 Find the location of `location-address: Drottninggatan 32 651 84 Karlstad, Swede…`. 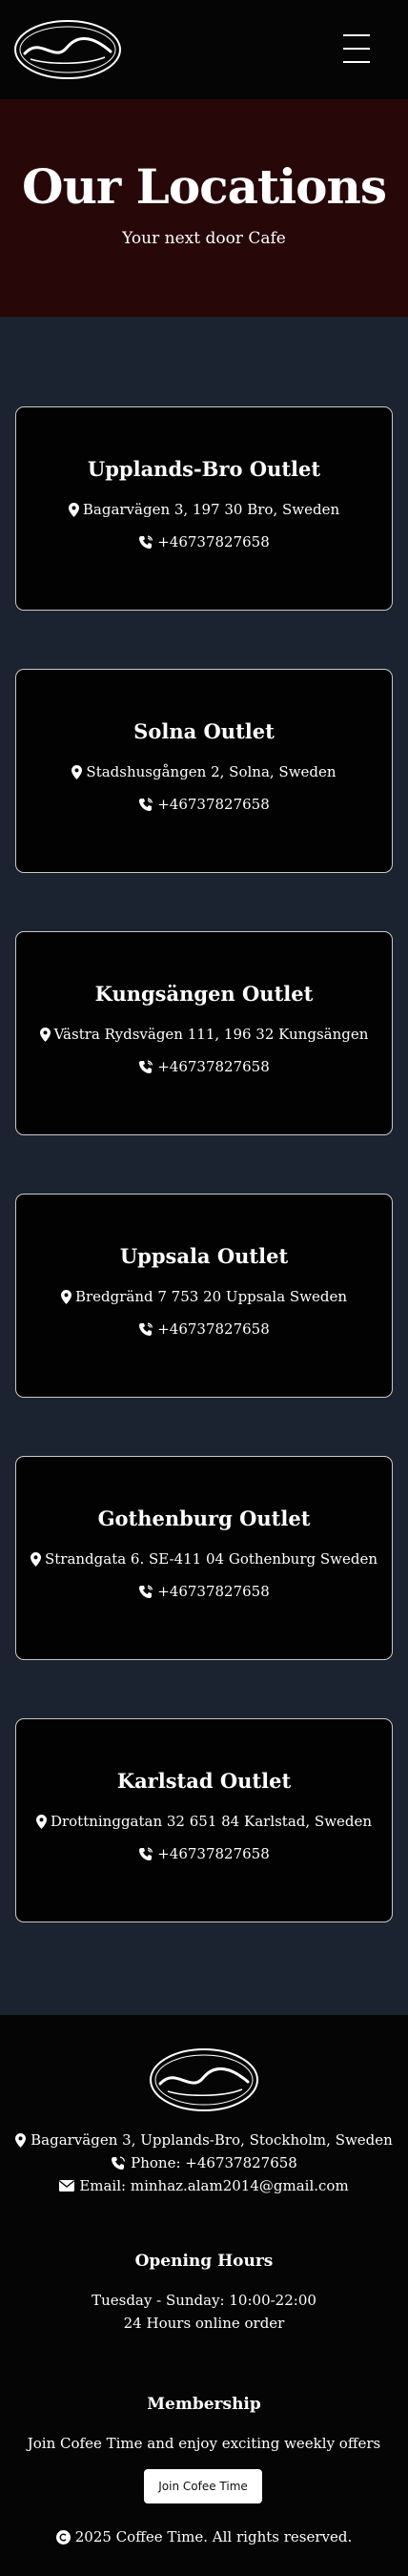

location-address: Drottninggatan 32 651 84 Karlstad, Swede… is located at coordinates (204, 1821).